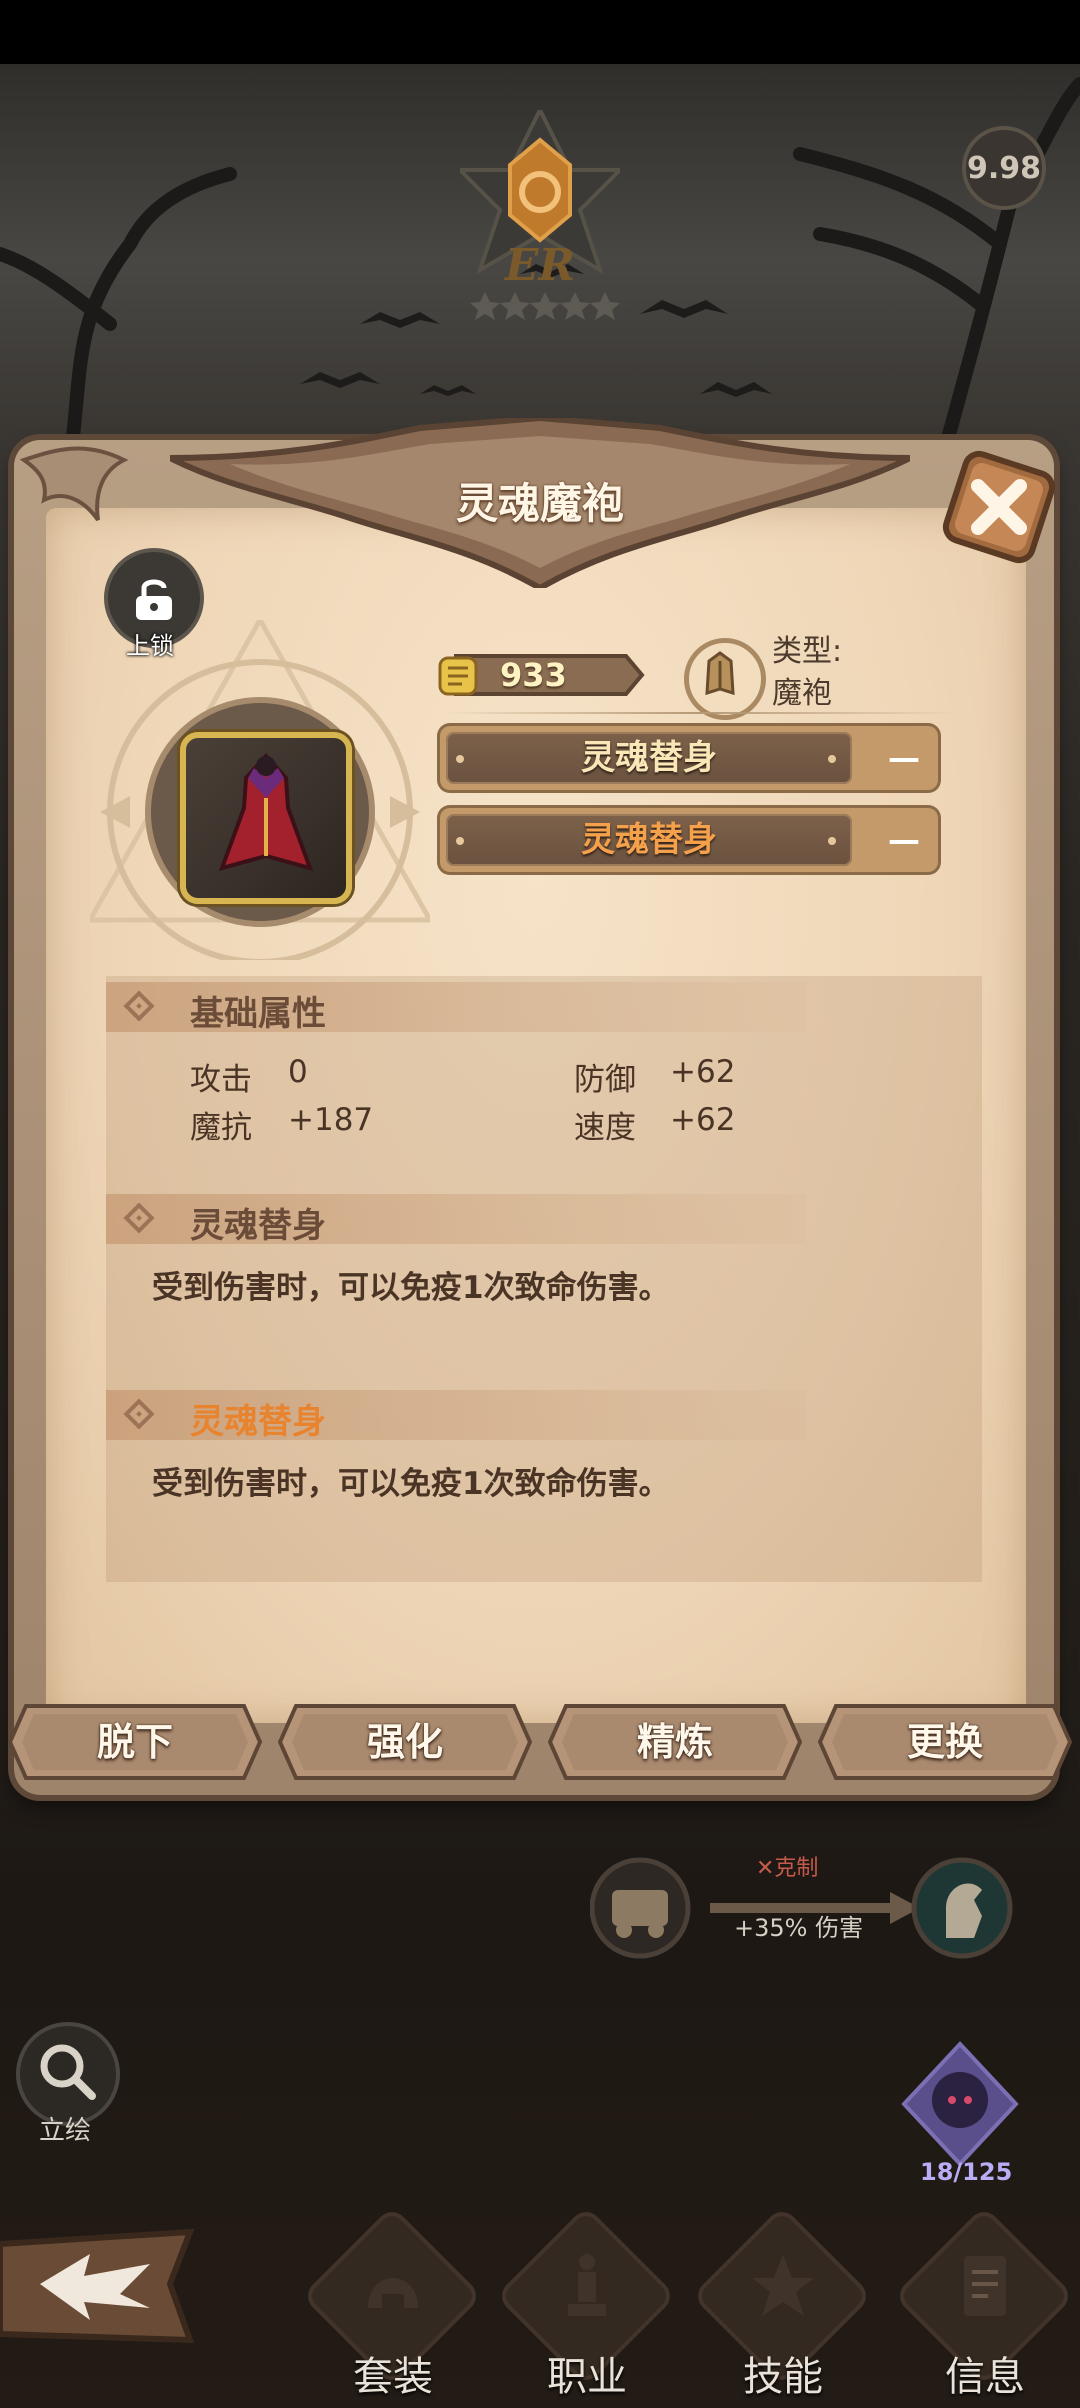 The width and height of the screenshot is (1080, 2408). I want to click on robe-icon, so click(720, 673).